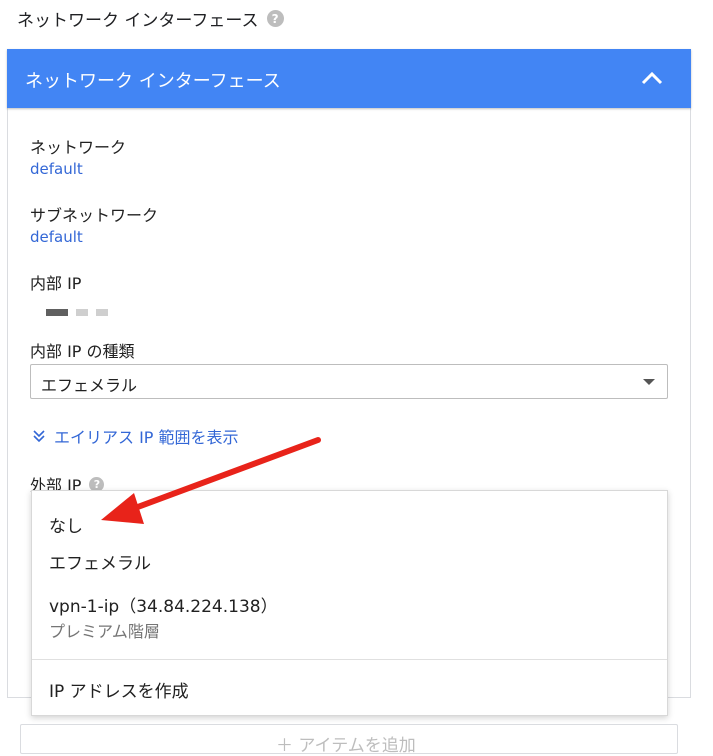 The image size is (713, 756). What do you see at coordinates (100, 561) in the screenshot?
I see `menu-option-ephemeral: エフェメラル` at bounding box center [100, 561].